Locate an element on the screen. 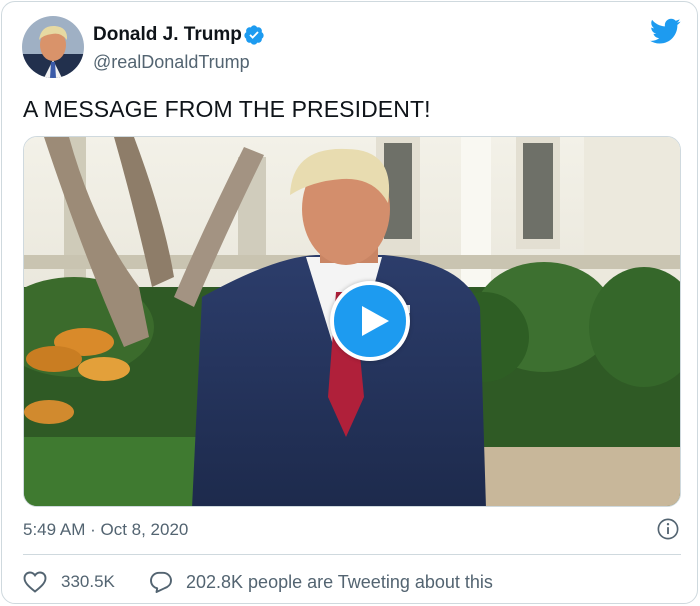 This screenshot has height=606, width=700. tweet-timestamp: 5:49 AM · Oct 8, 2020 is located at coordinates (105, 530).